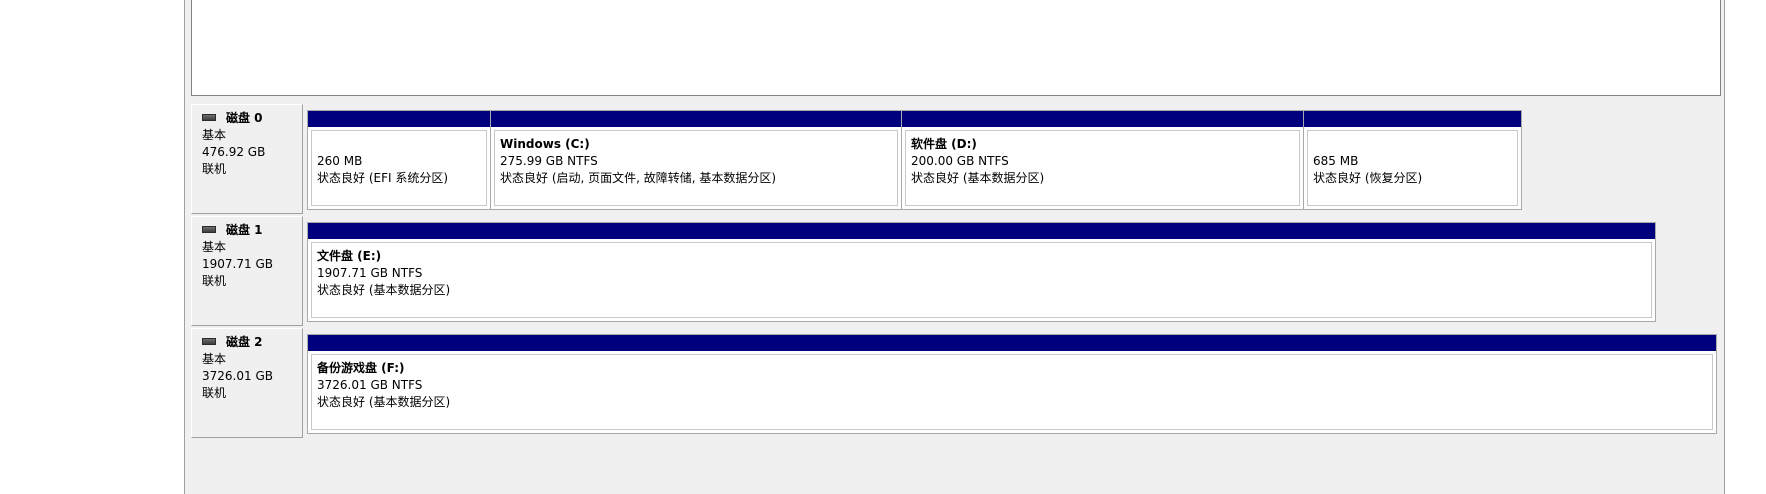 This screenshot has height=494, width=1766. What do you see at coordinates (1102, 160) in the screenshot?
I see `partition-d: 软件盘 (D:) 200.00 GB NTFS 状态良好 (基本数据分区)` at bounding box center [1102, 160].